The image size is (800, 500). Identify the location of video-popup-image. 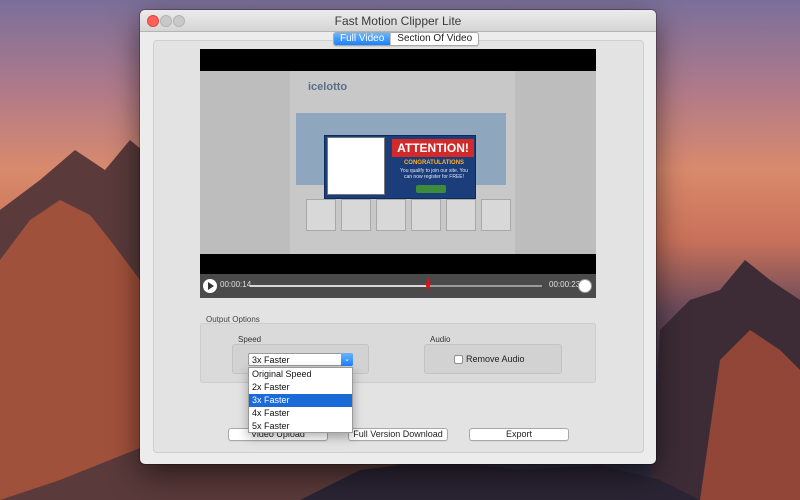
(356, 166).